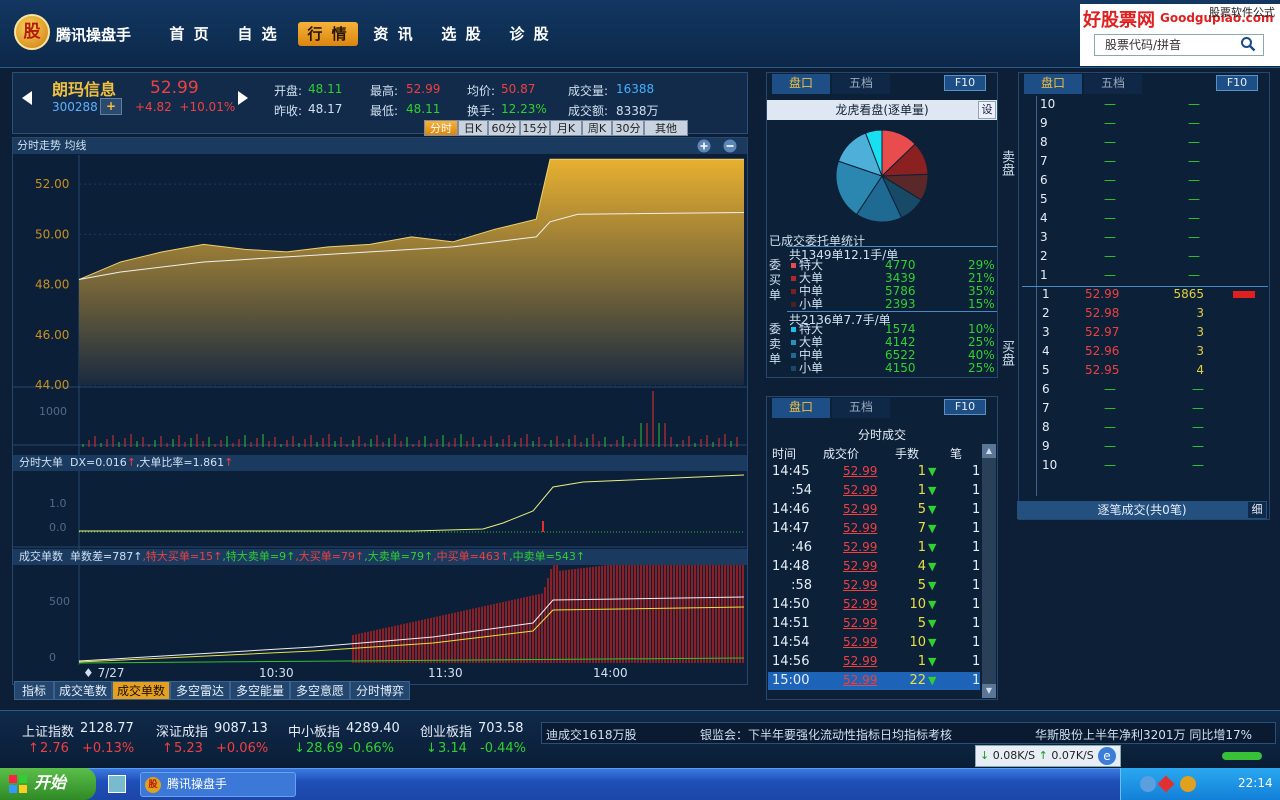 Image resolution: width=1280 pixels, height=800 pixels. Describe the element at coordinates (791, 528) in the screenshot. I see `trade-time: 14:47` at that location.